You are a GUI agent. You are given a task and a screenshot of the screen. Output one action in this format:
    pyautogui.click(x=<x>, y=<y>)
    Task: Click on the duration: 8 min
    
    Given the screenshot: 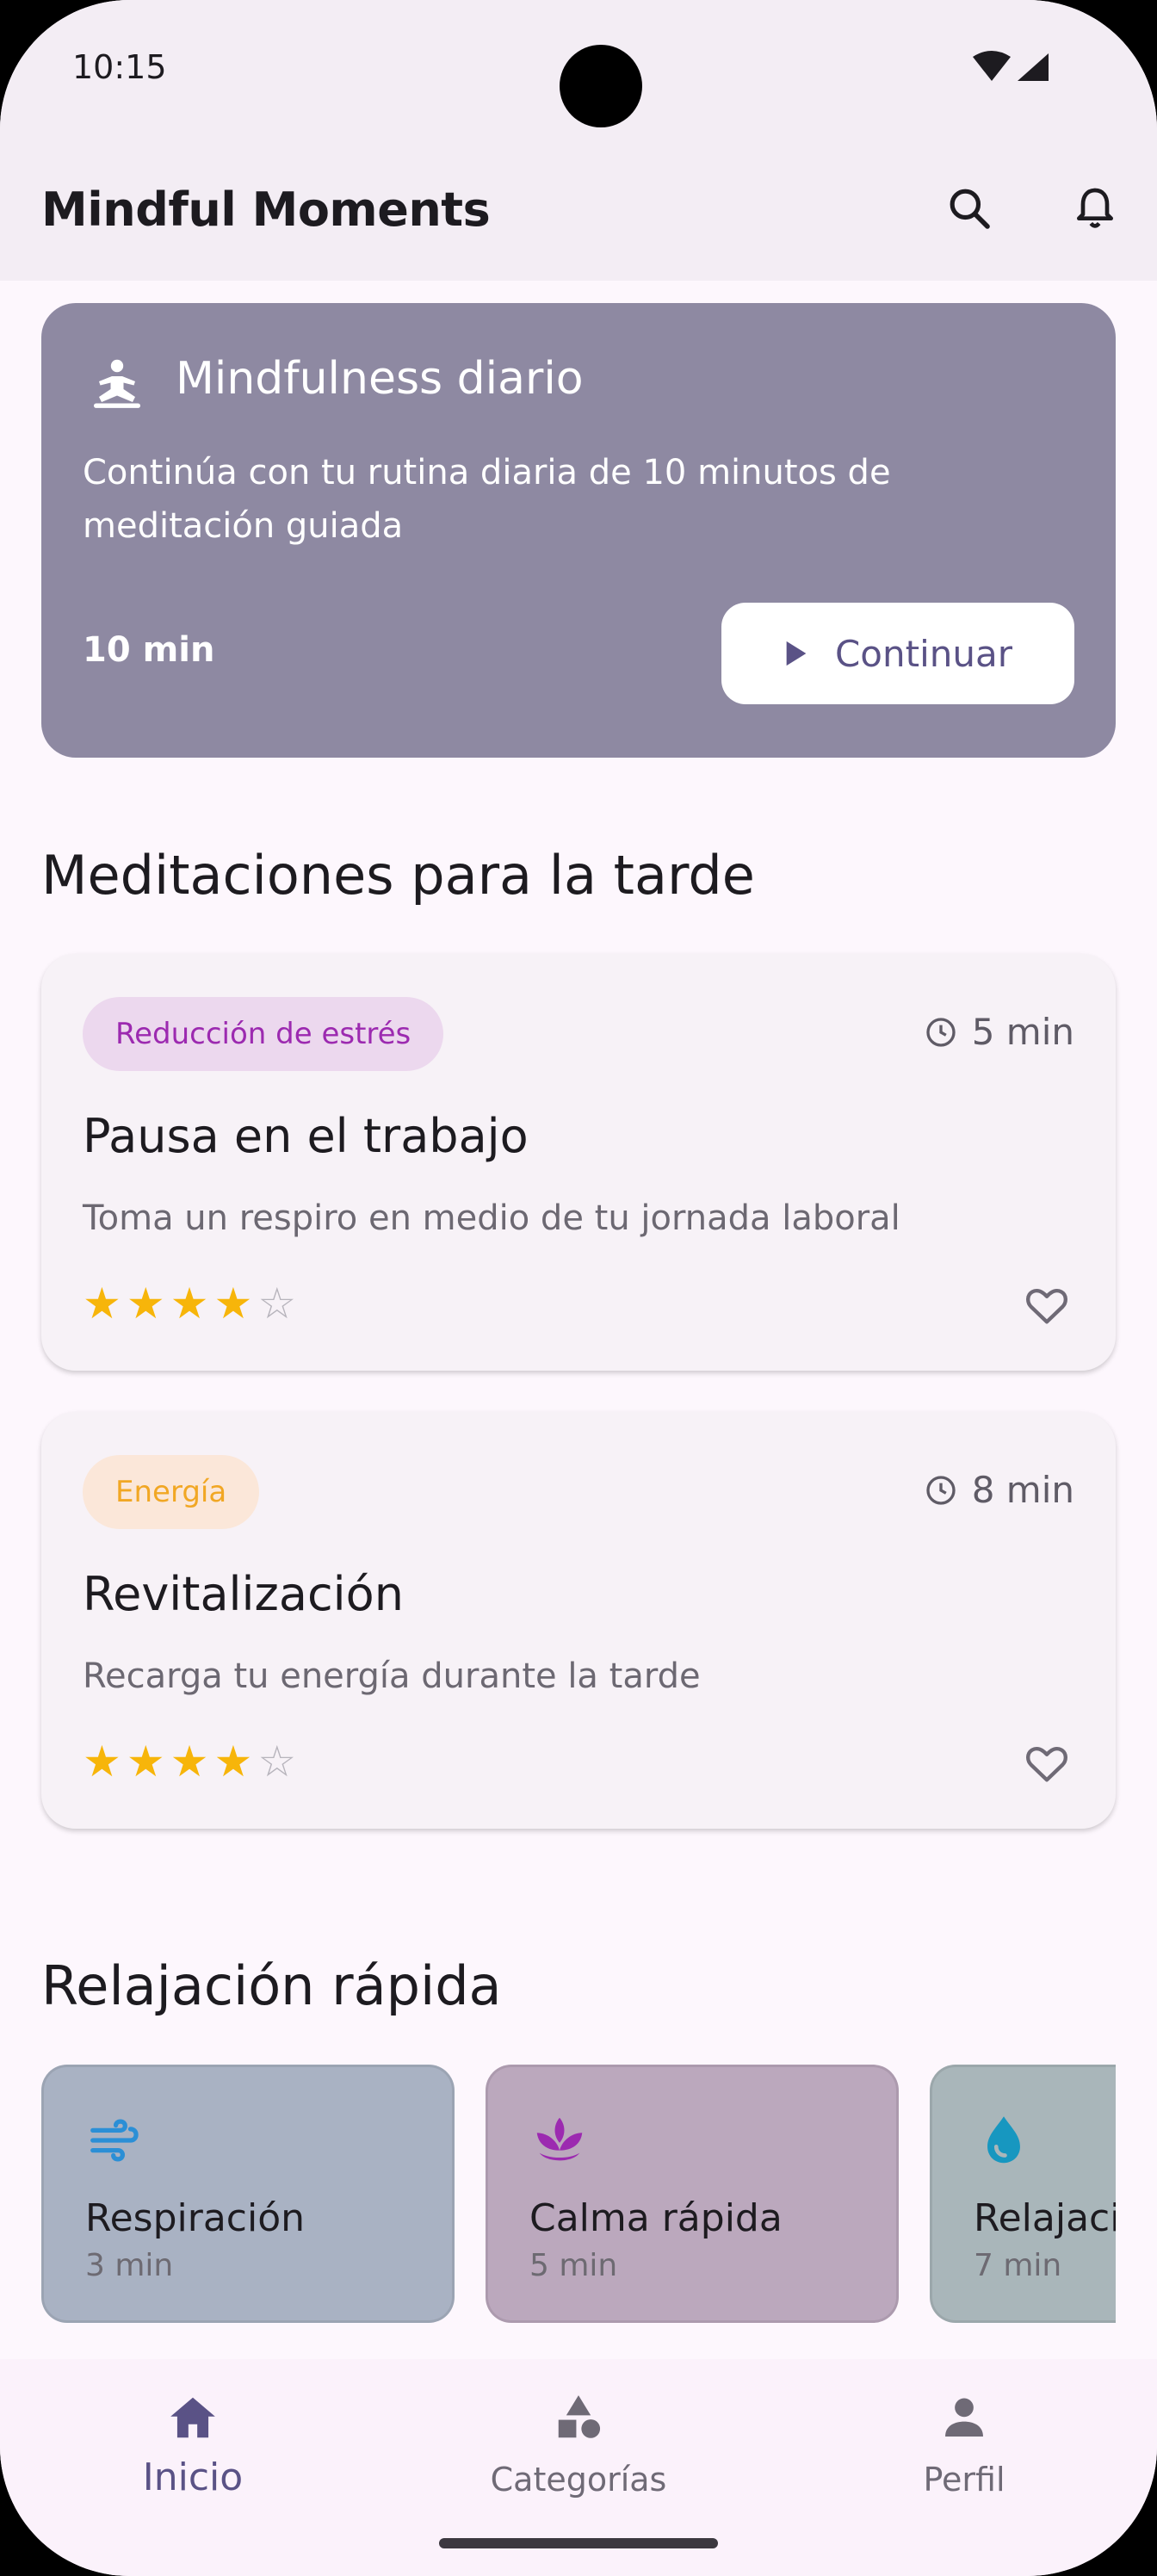 What is the action you would take?
    pyautogui.click(x=999, y=1490)
    